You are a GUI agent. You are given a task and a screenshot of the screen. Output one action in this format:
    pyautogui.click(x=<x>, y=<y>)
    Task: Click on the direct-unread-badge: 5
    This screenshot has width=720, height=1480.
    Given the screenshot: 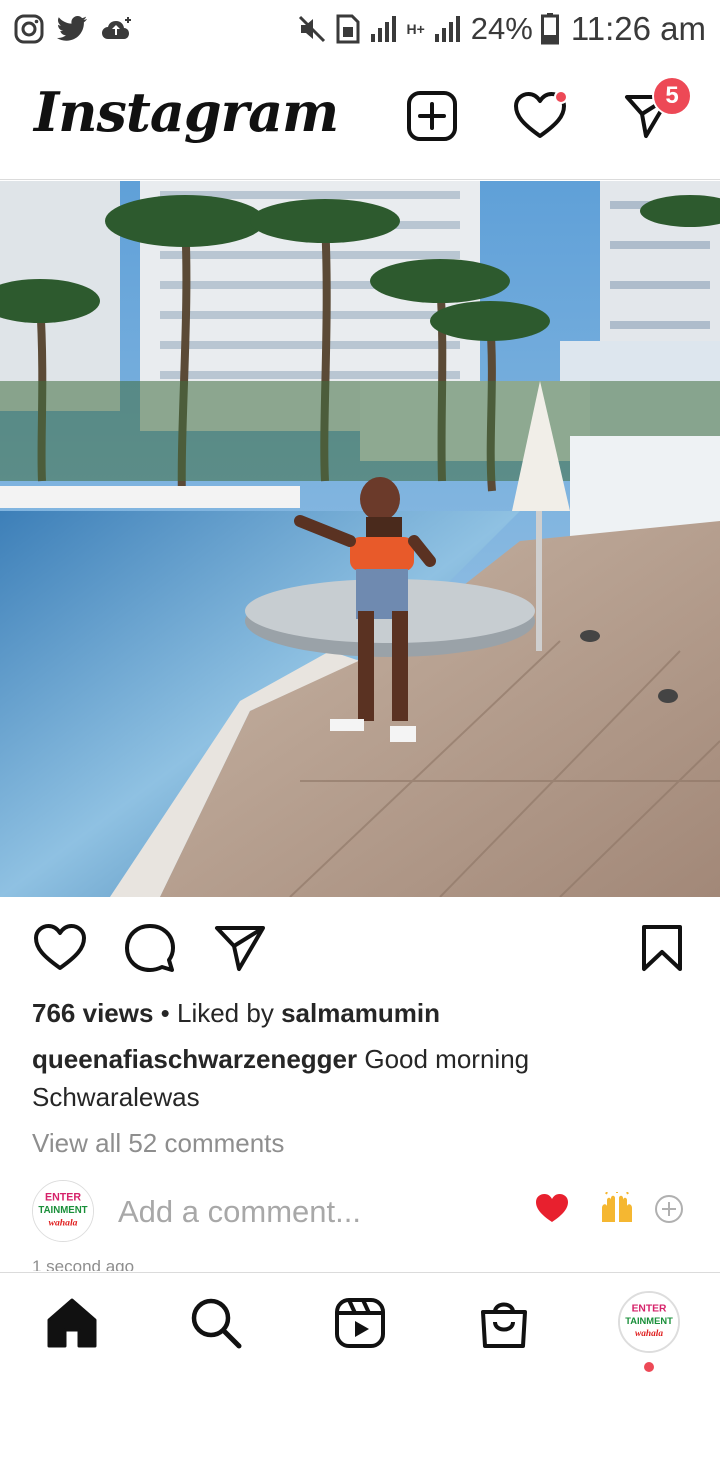 What is the action you would take?
    pyautogui.click(x=672, y=96)
    